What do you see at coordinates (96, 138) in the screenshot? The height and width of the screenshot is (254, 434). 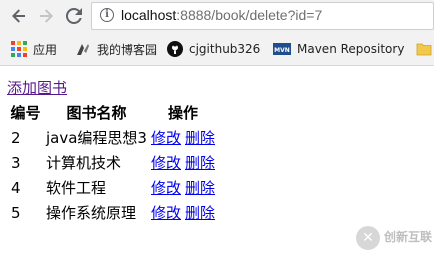 I see `book-name: java编程思想3` at bounding box center [96, 138].